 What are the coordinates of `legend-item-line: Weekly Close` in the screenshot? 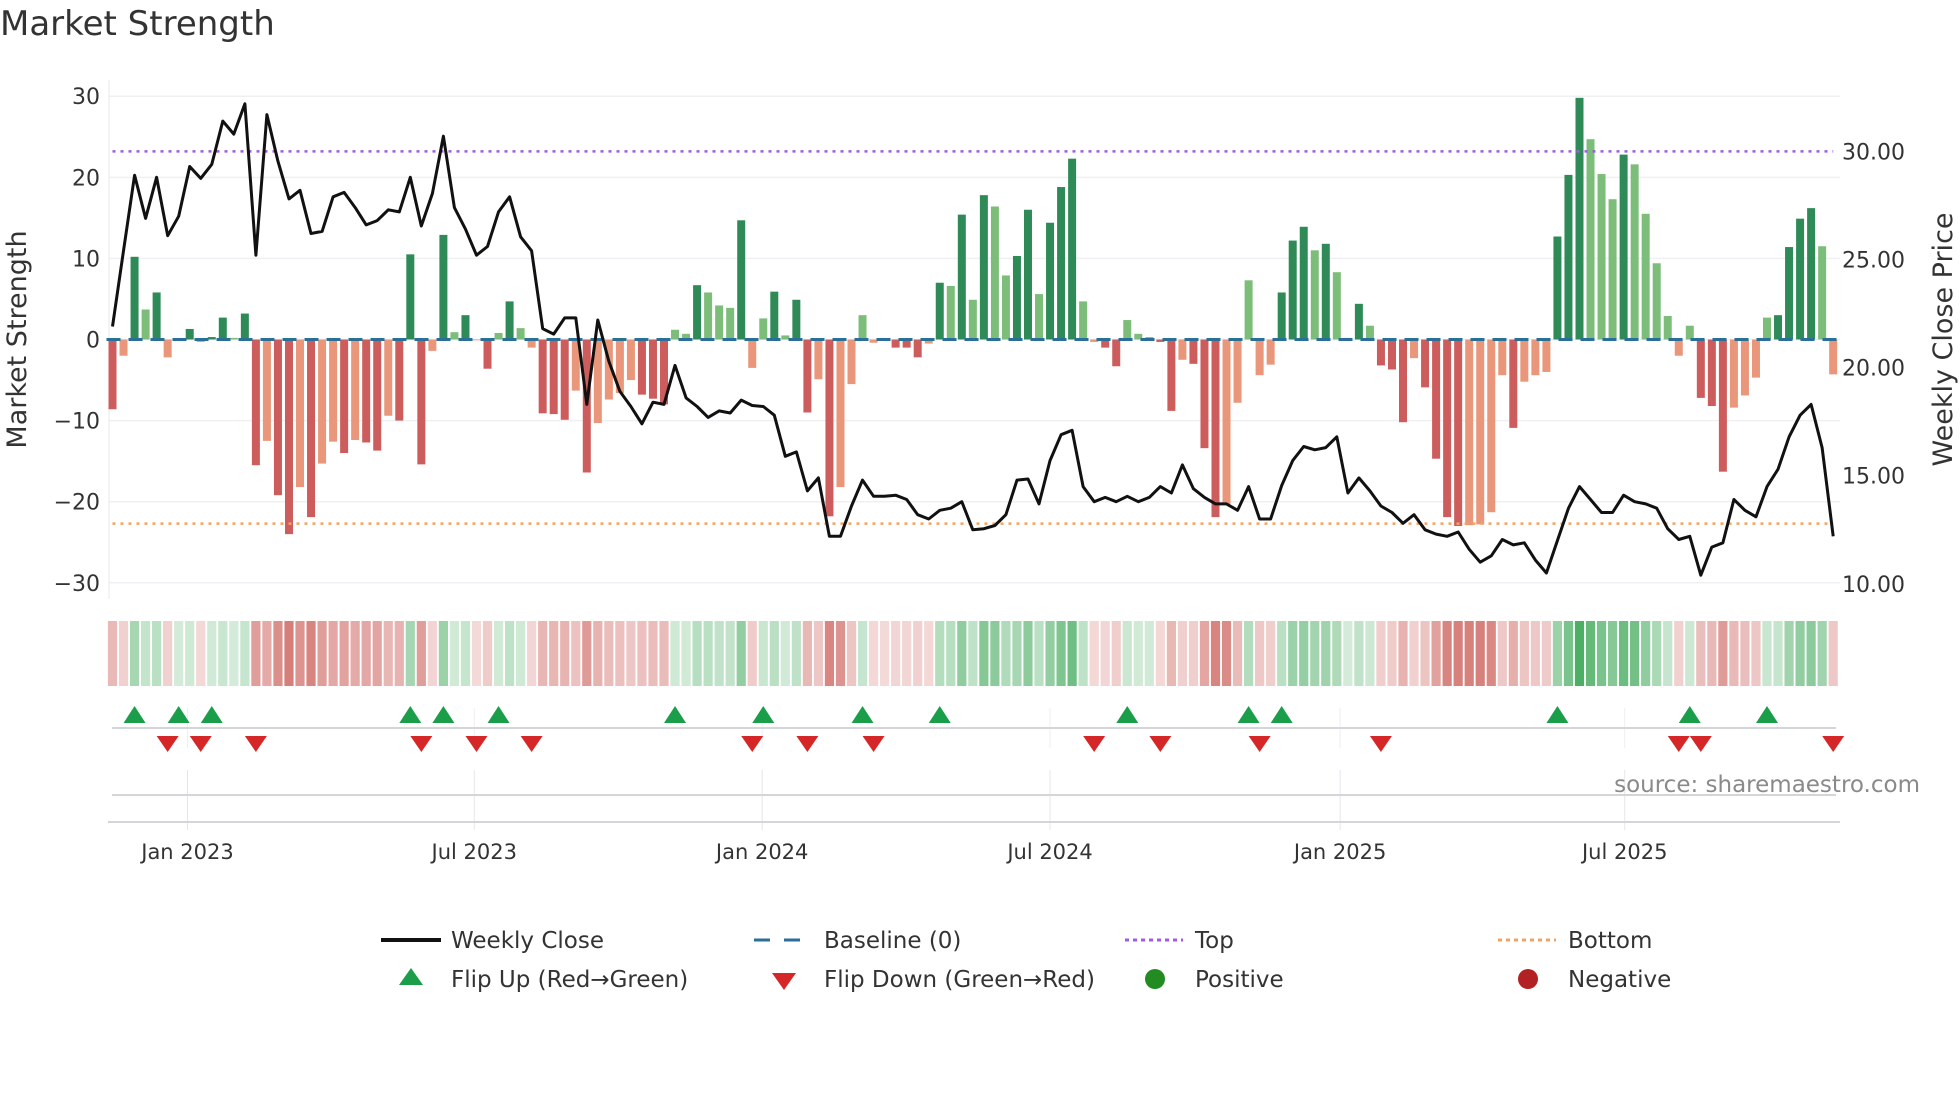 It's located at (492, 941).